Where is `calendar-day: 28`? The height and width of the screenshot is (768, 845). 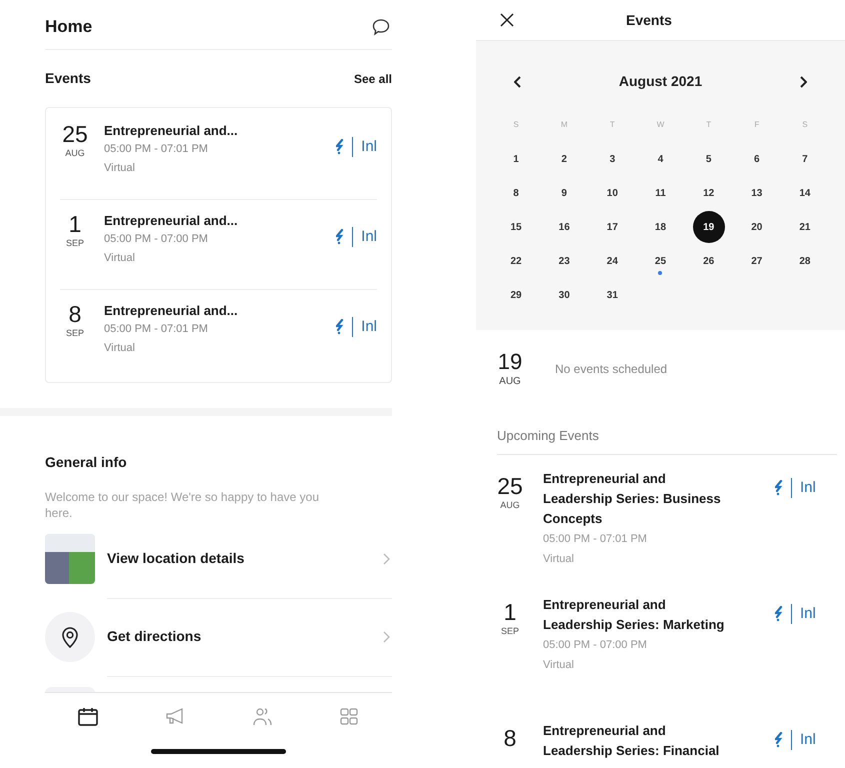 calendar-day: 28 is located at coordinates (804, 261).